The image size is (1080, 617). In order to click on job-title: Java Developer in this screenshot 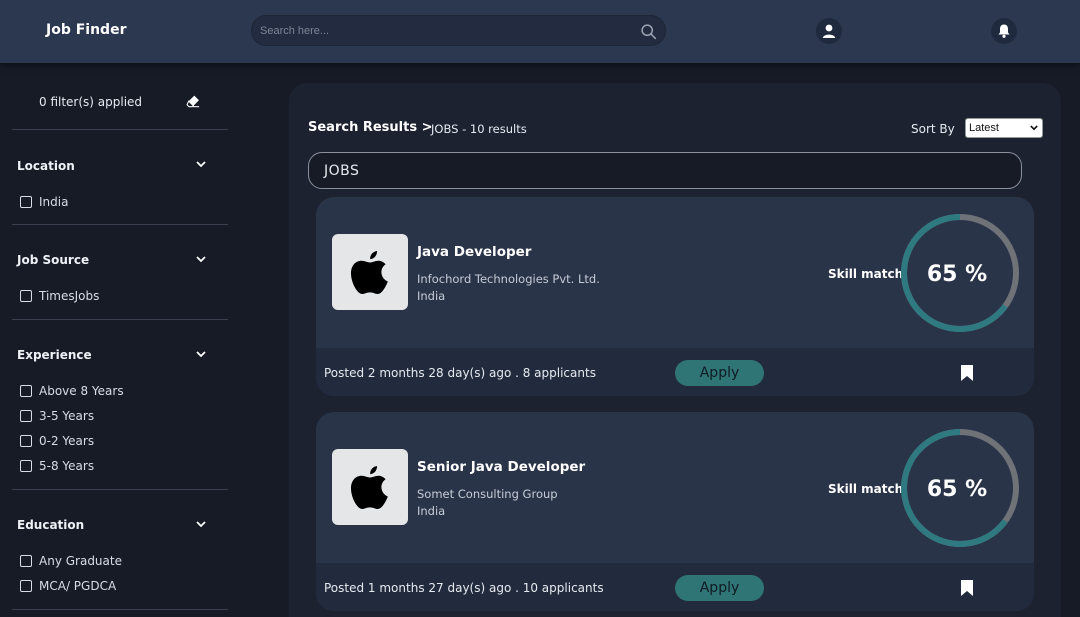, I will do `click(474, 252)`.